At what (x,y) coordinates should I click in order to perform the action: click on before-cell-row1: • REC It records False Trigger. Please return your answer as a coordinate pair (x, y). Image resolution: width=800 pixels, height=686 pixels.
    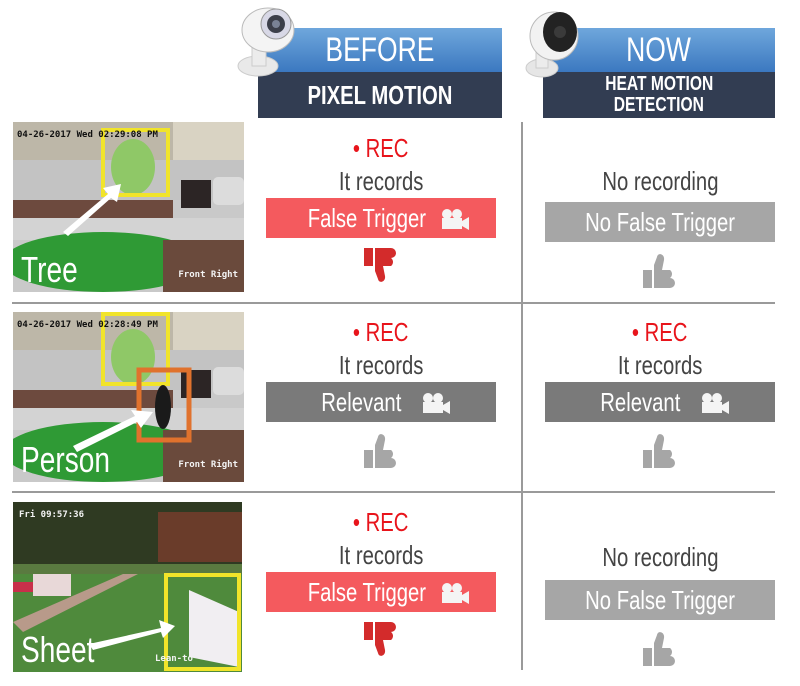
    Looking at the image, I should click on (381, 211).